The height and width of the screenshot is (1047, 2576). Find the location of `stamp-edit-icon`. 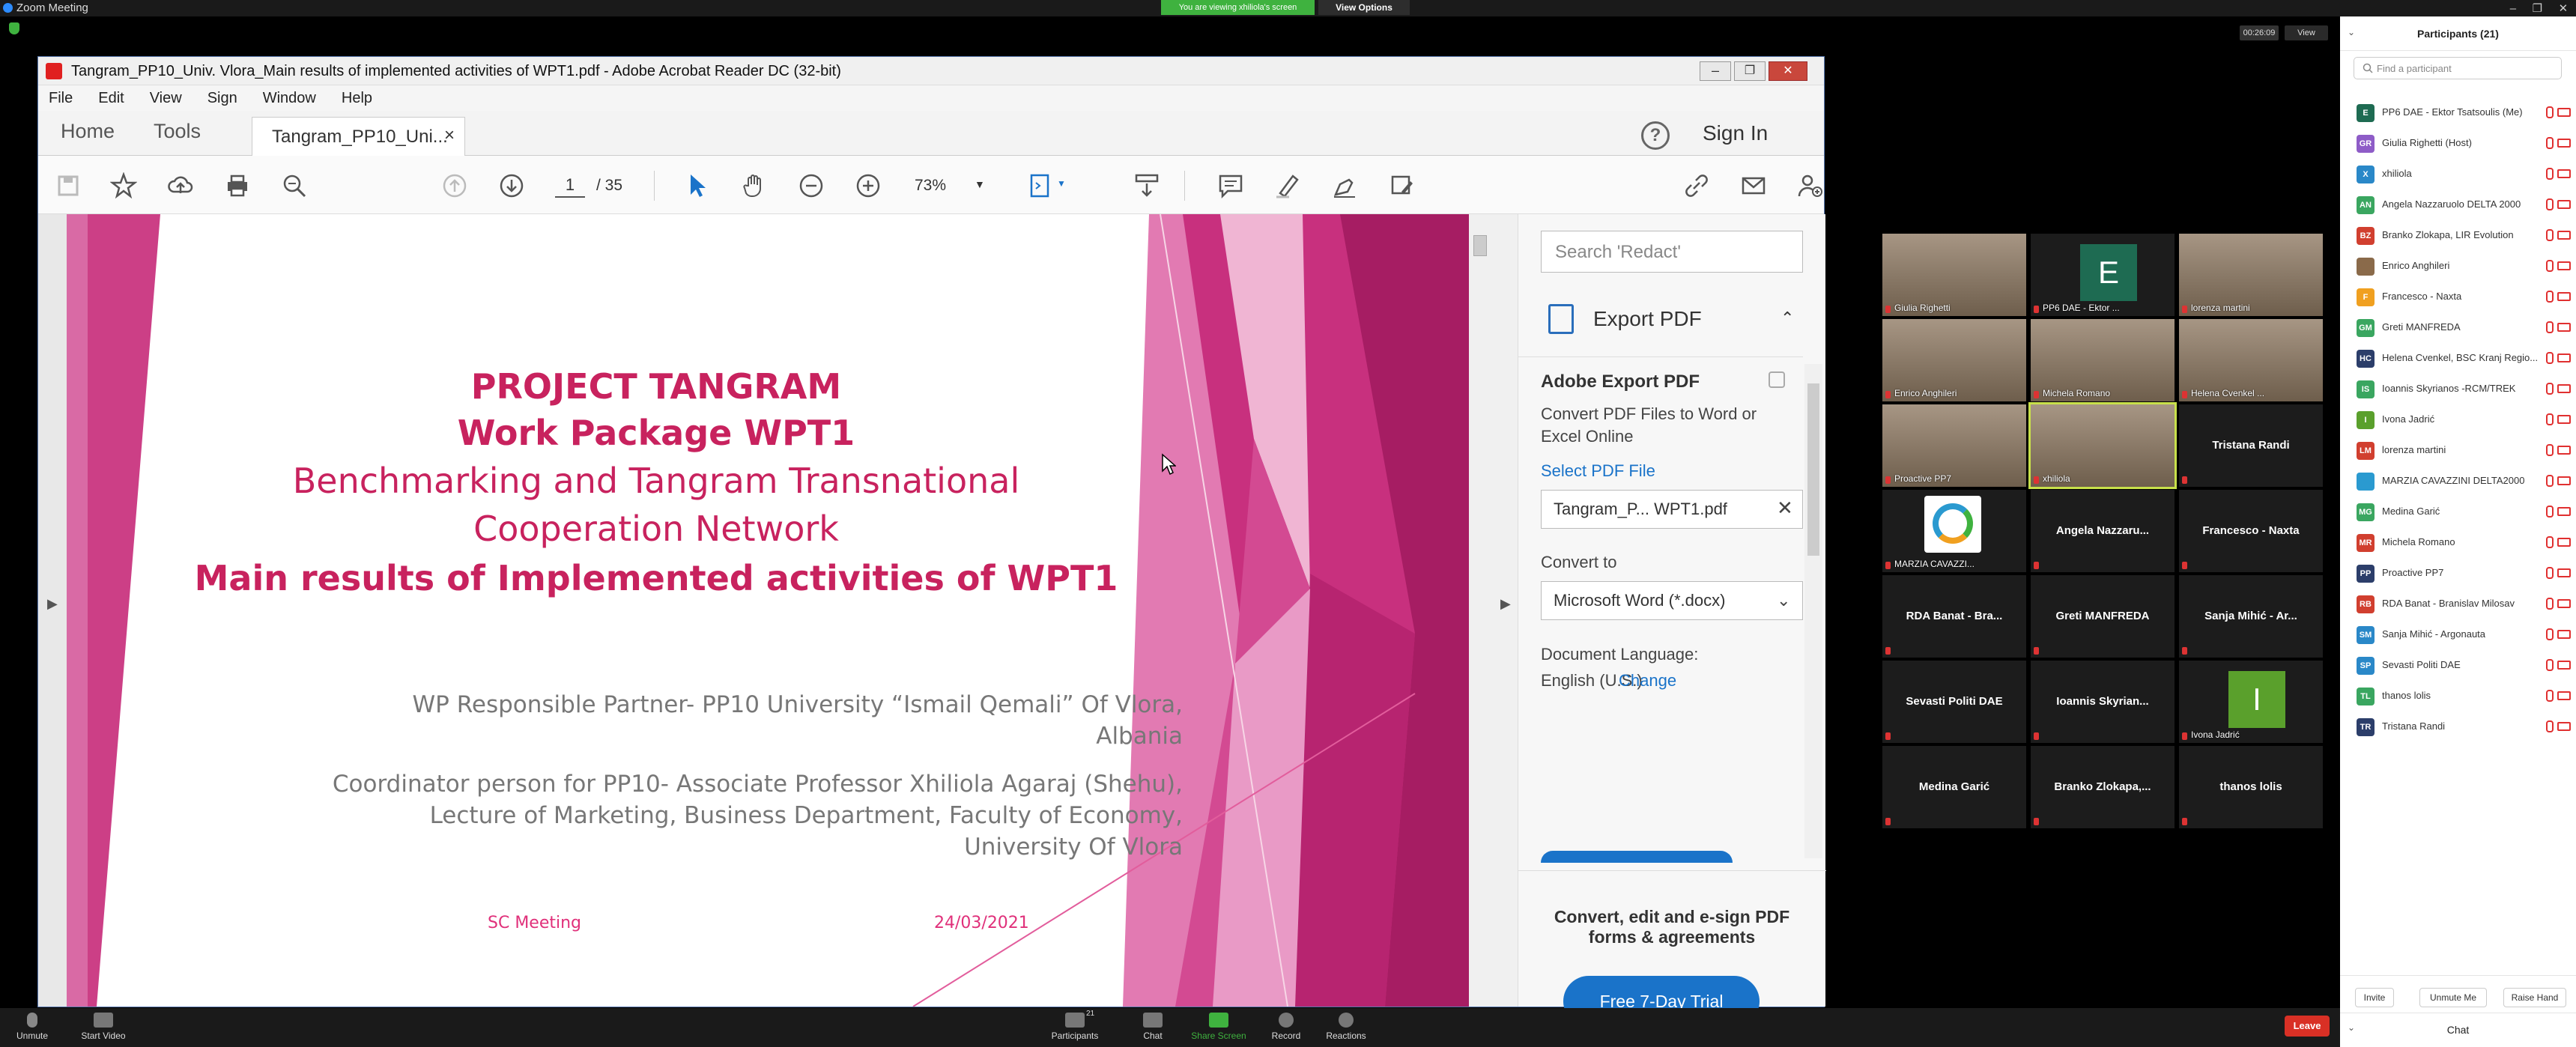

stamp-edit-icon is located at coordinates (1401, 186).